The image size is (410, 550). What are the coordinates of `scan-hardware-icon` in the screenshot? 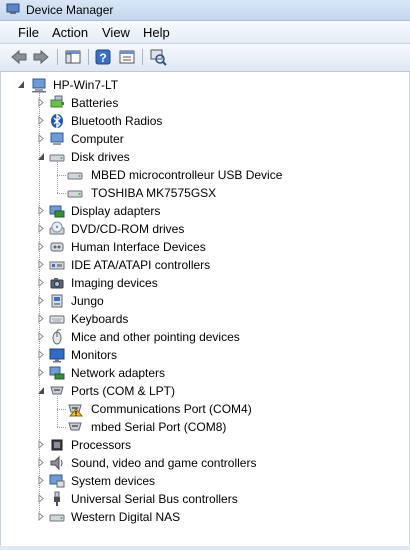 It's located at (158, 57).